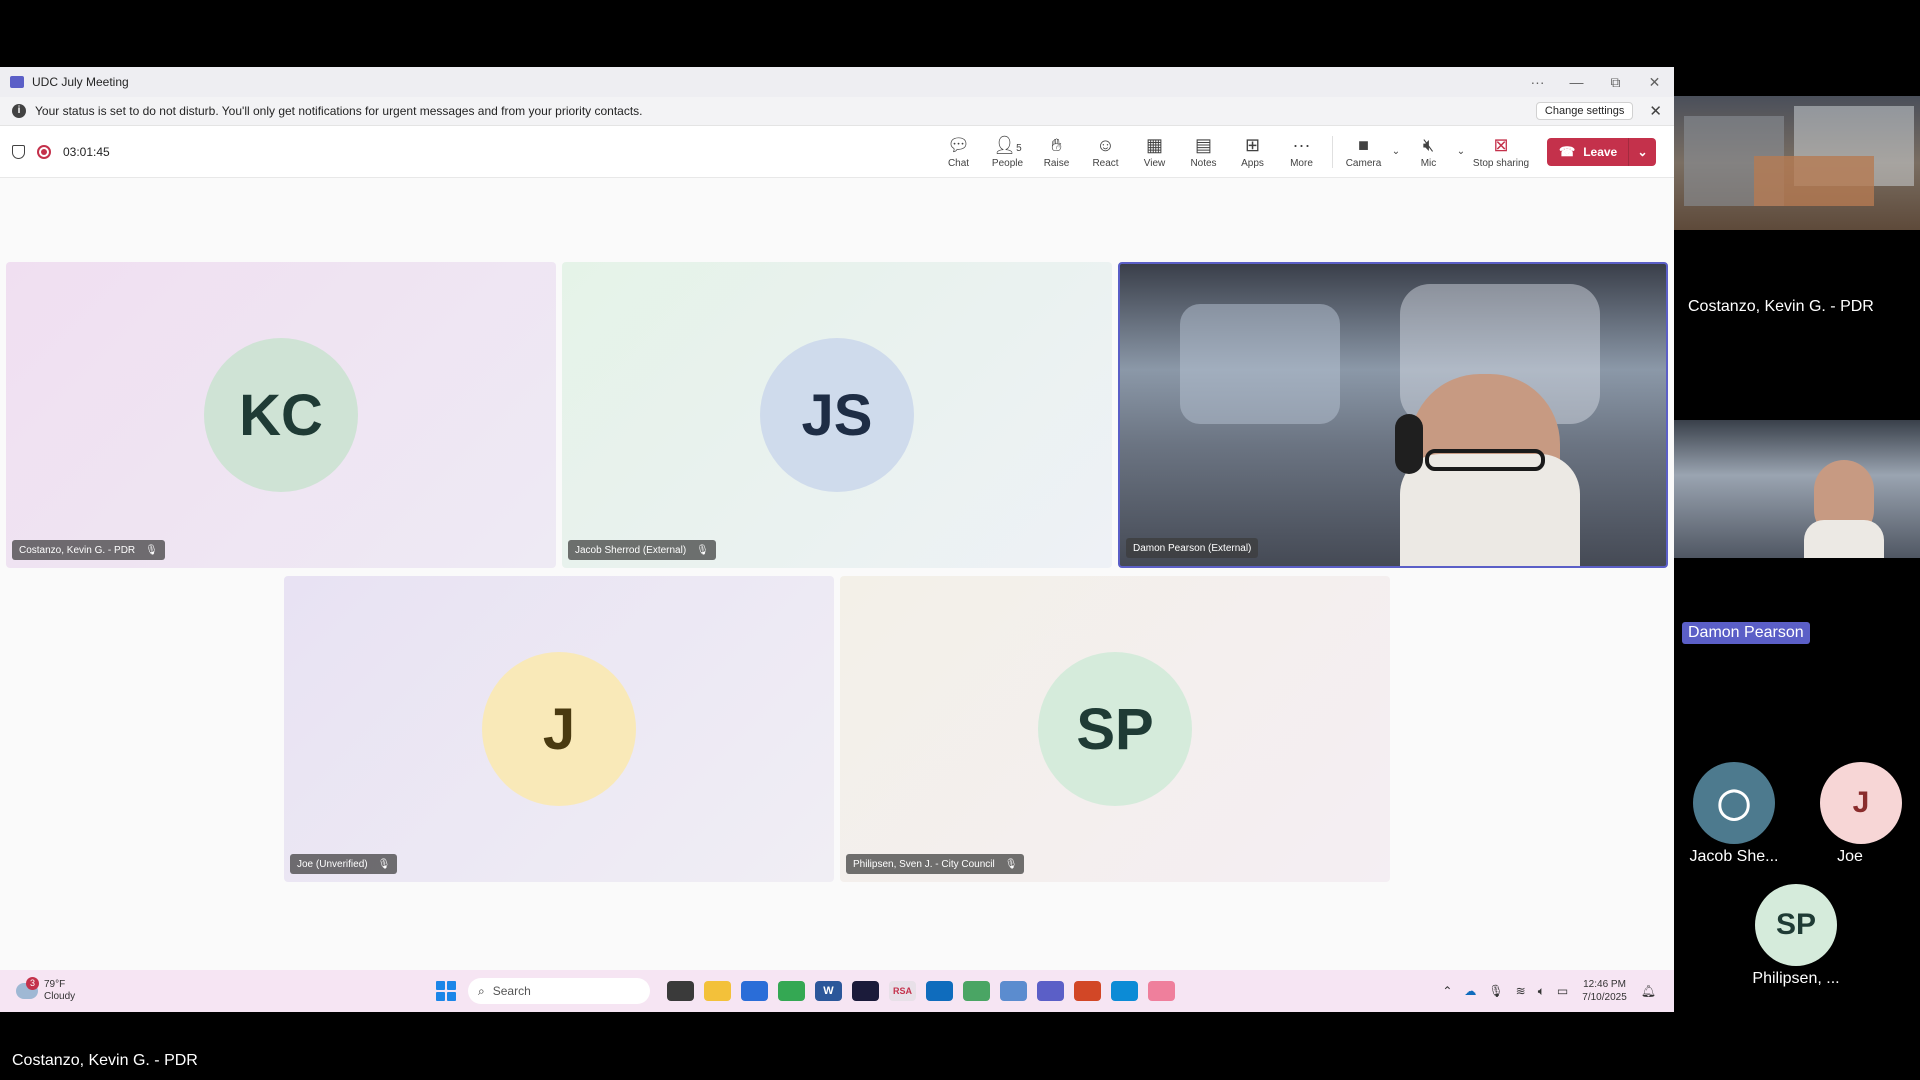 The height and width of the screenshot is (1080, 1920). What do you see at coordinates (1576, 82) in the screenshot?
I see `minimize-icon: —` at bounding box center [1576, 82].